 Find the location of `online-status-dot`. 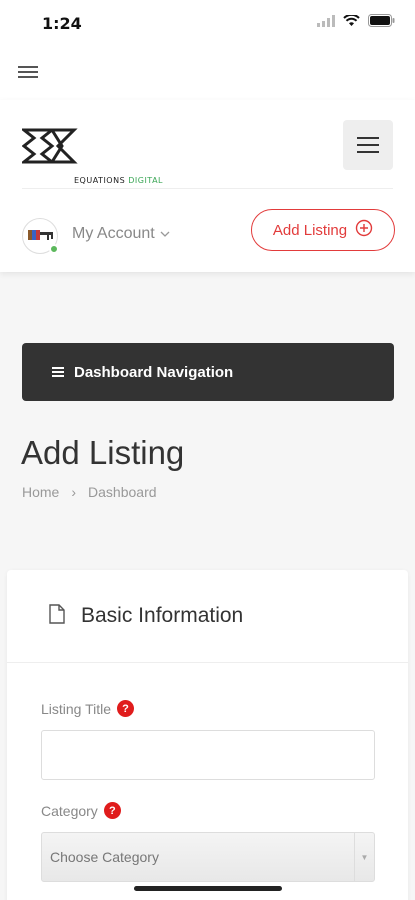

online-status-dot is located at coordinates (54, 249).